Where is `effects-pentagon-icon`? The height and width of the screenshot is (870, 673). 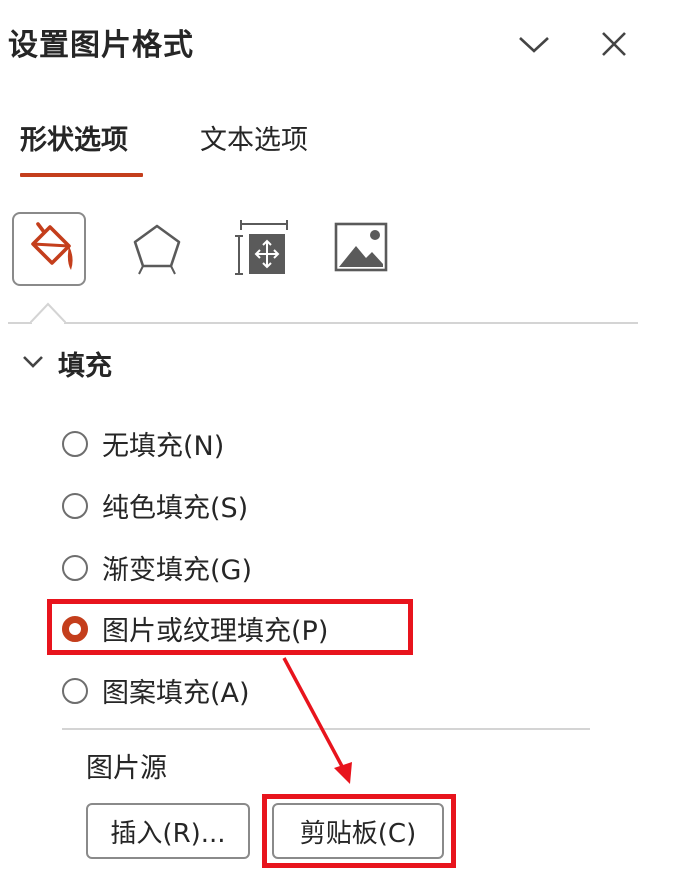 effects-pentagon-icon is located at coordinates (157, 249).